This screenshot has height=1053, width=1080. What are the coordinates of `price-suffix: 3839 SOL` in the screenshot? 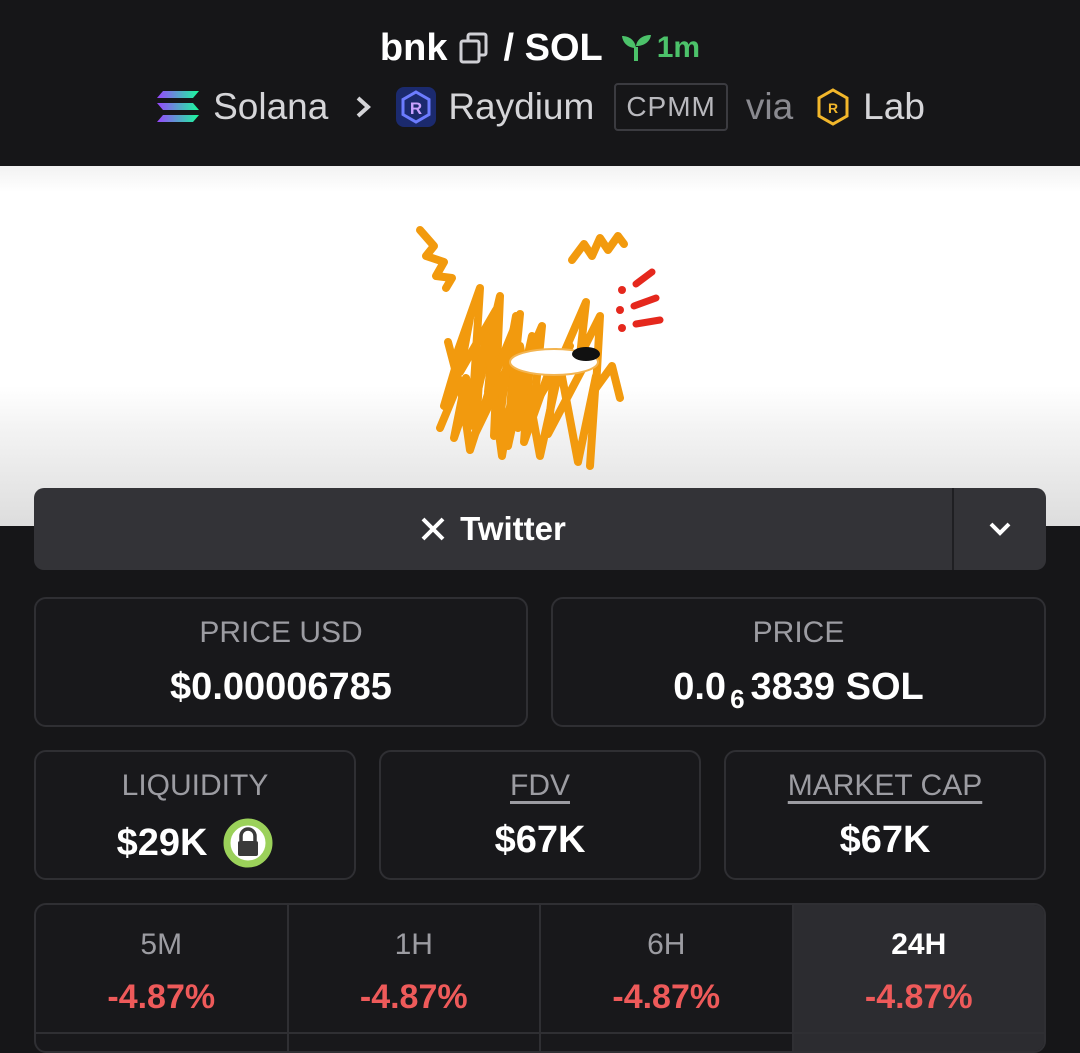 It's located at (837, 687).